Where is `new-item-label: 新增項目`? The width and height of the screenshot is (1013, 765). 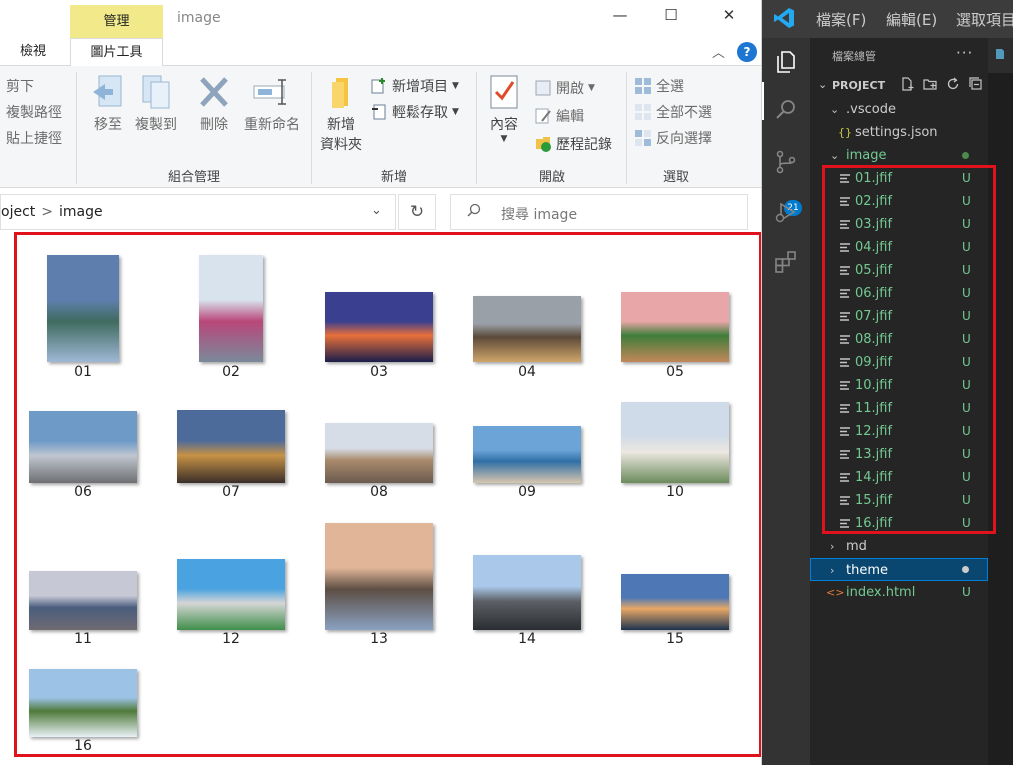
new-item-label: 新增項目 is located at coordinates (420, 87).